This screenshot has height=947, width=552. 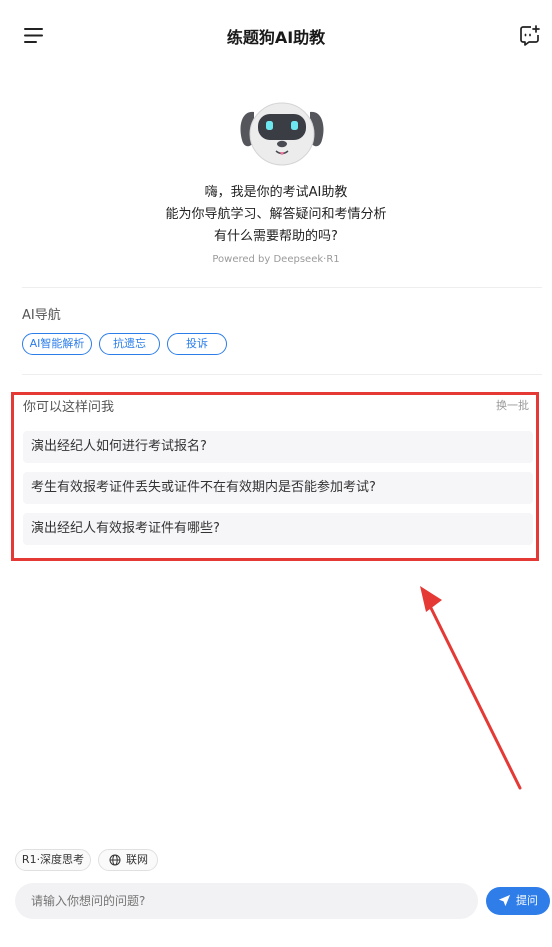 What do you see at coordinates (57, 344) in the screenshot?
I see `chip-ai-analysis: AI智能解析` at bounding box center [57, 344].